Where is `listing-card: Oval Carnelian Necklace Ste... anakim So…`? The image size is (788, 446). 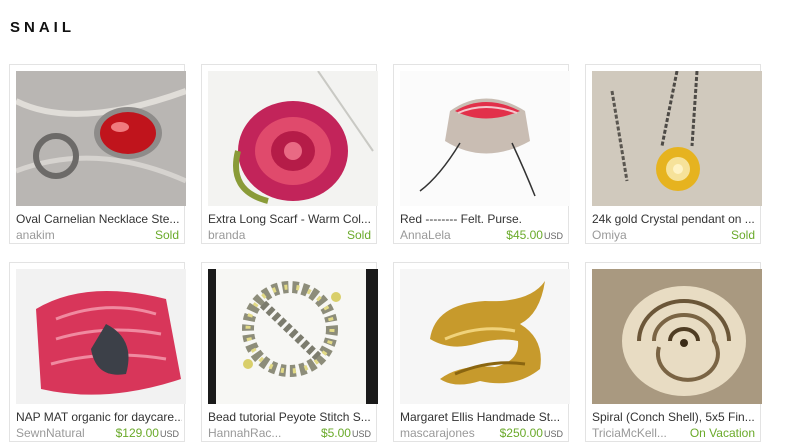 listing-card: Oval Carnelian Necklace Ste... anakim So… is located at coordinates (97, 154).